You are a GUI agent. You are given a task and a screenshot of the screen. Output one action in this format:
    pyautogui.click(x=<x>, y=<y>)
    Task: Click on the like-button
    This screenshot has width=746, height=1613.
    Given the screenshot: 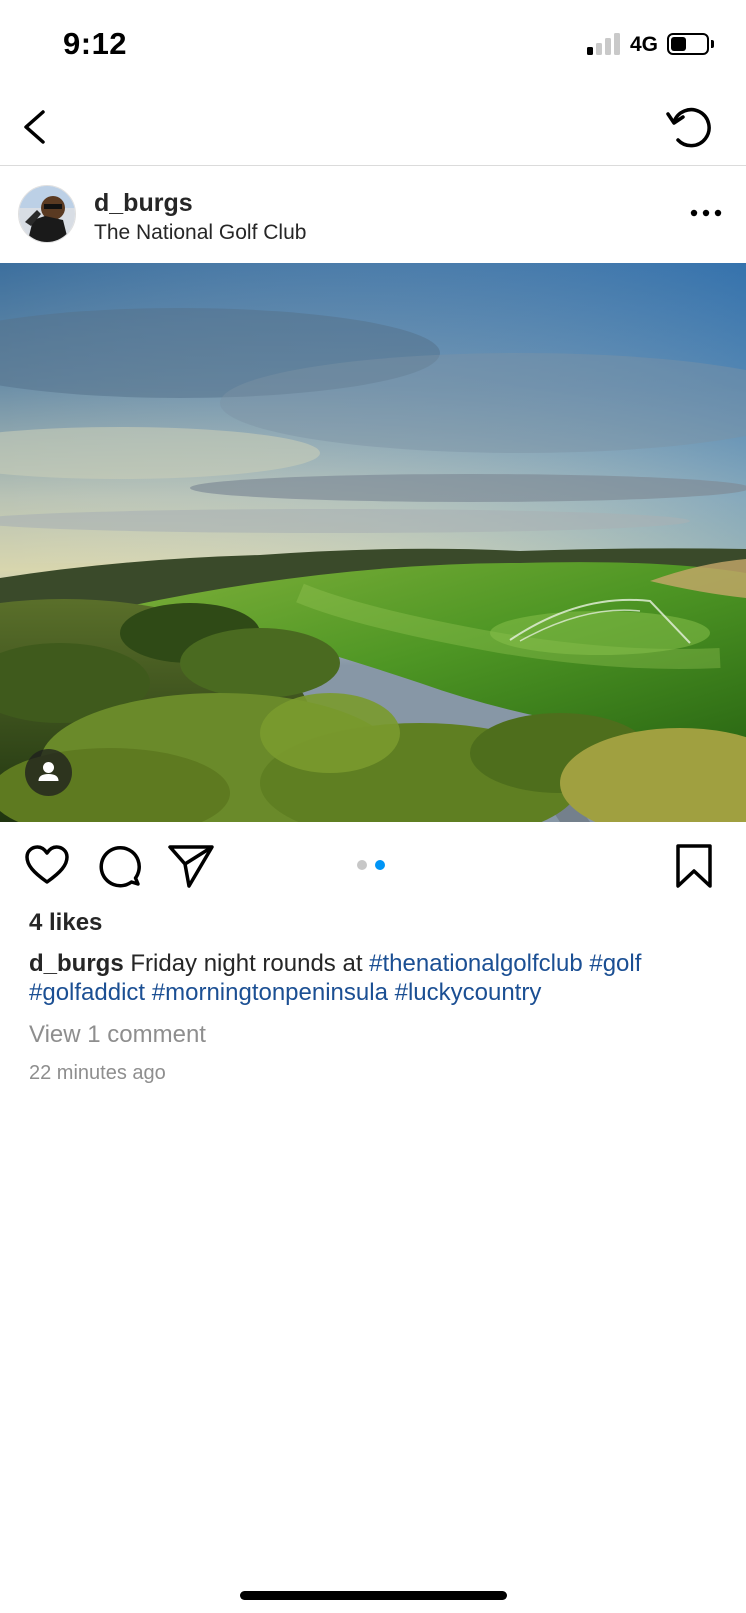 What is the action you would take?
    pyautogui.click(x=47, y=866)
    